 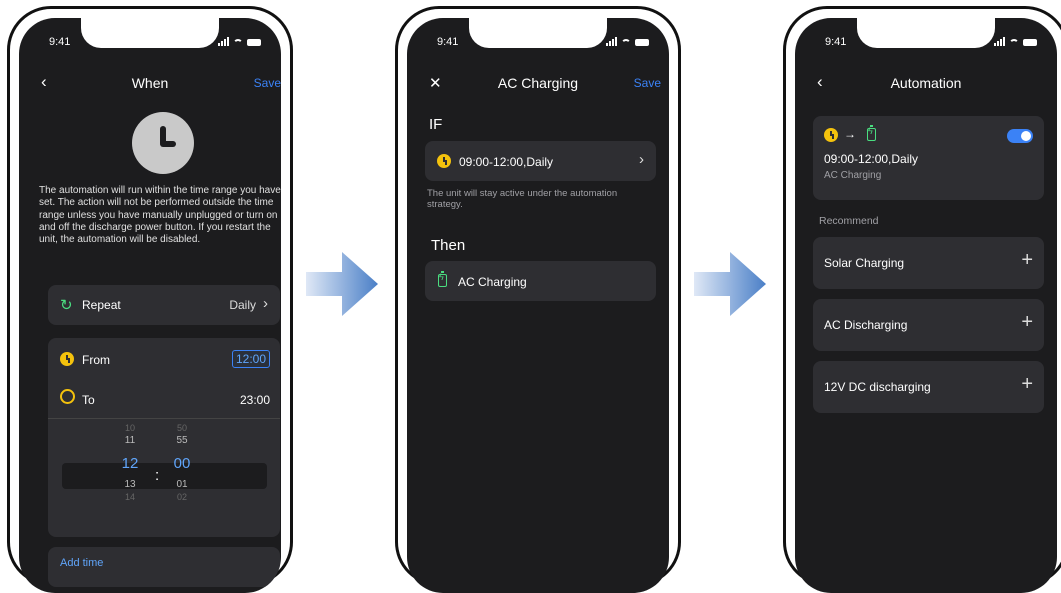 What do you see at coordinates (150, 83) in the screenshot?
I see `page-title: When` at bounding box center [150, 83].